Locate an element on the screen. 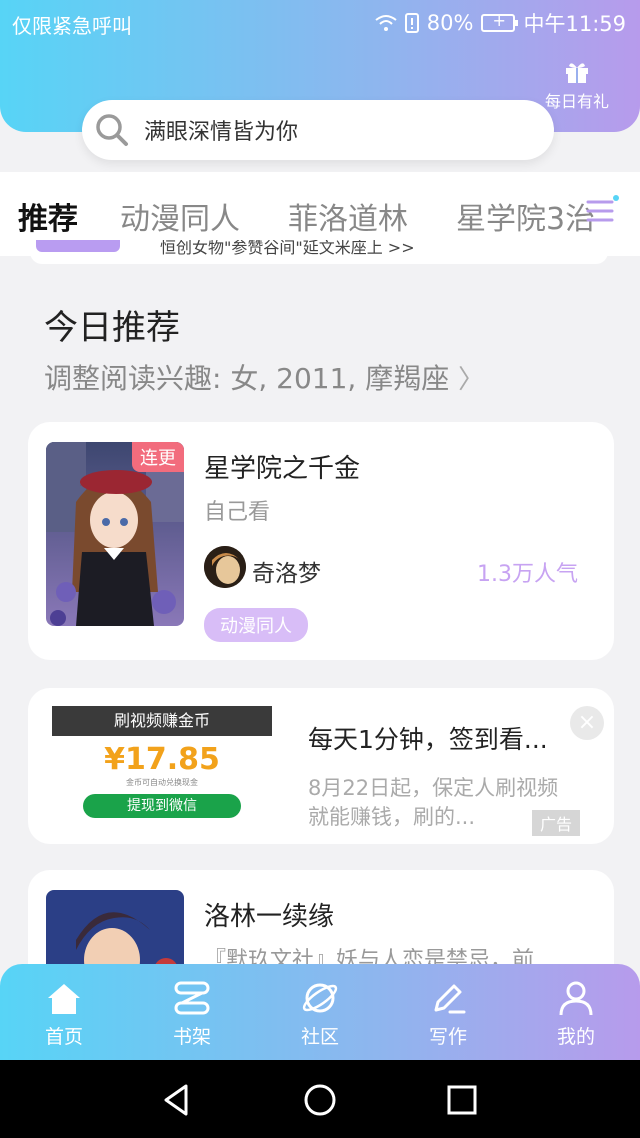  nav-profile: 我的 is located at coordinates (576, 1013).